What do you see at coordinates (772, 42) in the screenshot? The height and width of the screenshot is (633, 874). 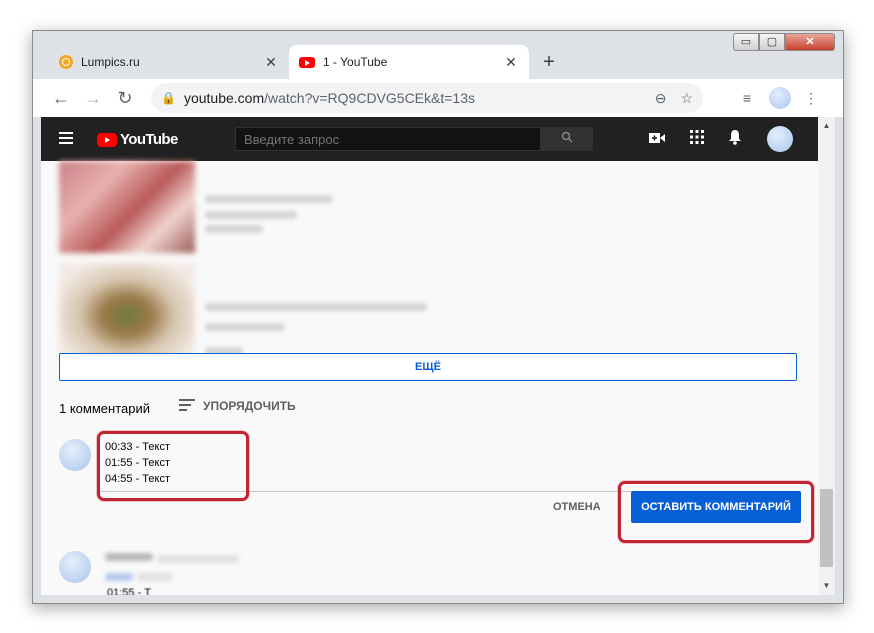 I see `maximize-button: ▢` at bounding box center [772, 42].